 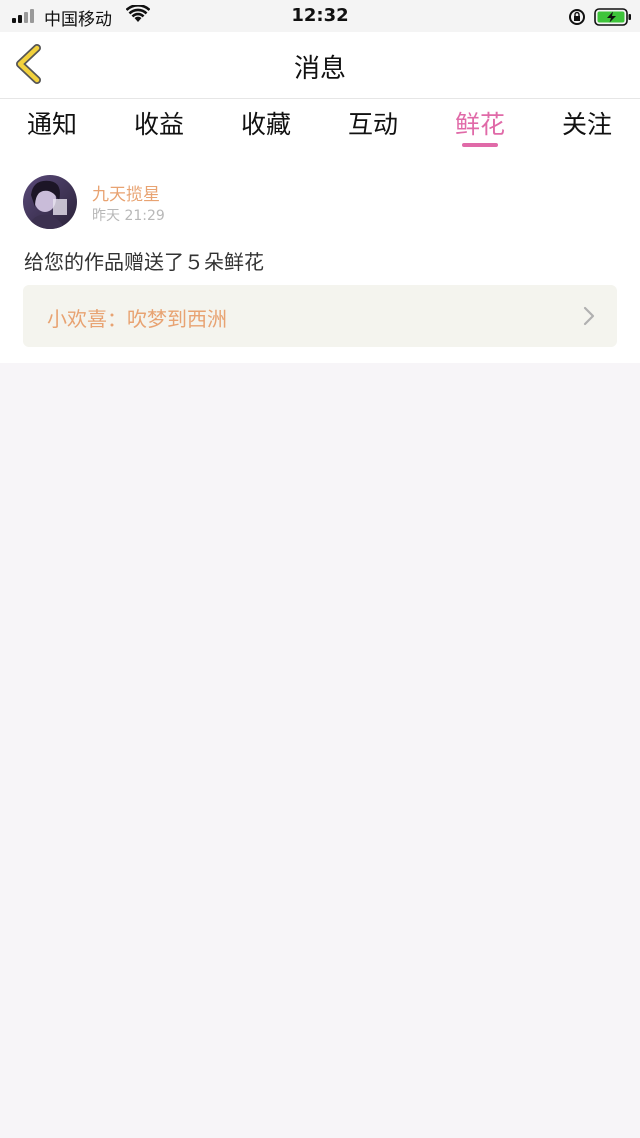 I want to click on tab-favorites: 收藏, so click(x=266, y=128).